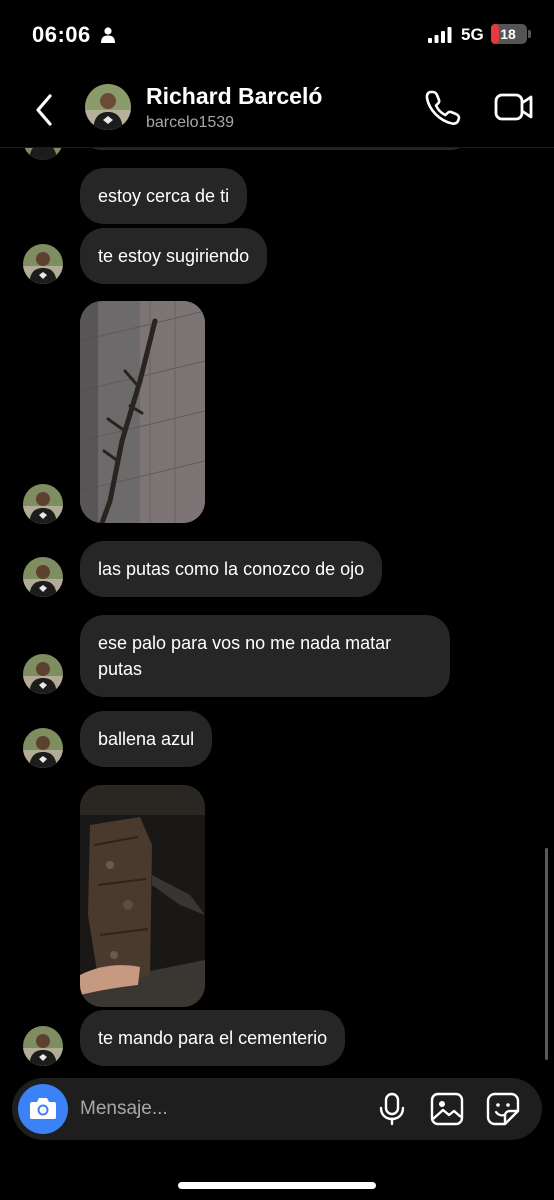 Image resolution: width=554 pixels, height=1200 pixels. I want to click on camera-button, so click(43, 1109).